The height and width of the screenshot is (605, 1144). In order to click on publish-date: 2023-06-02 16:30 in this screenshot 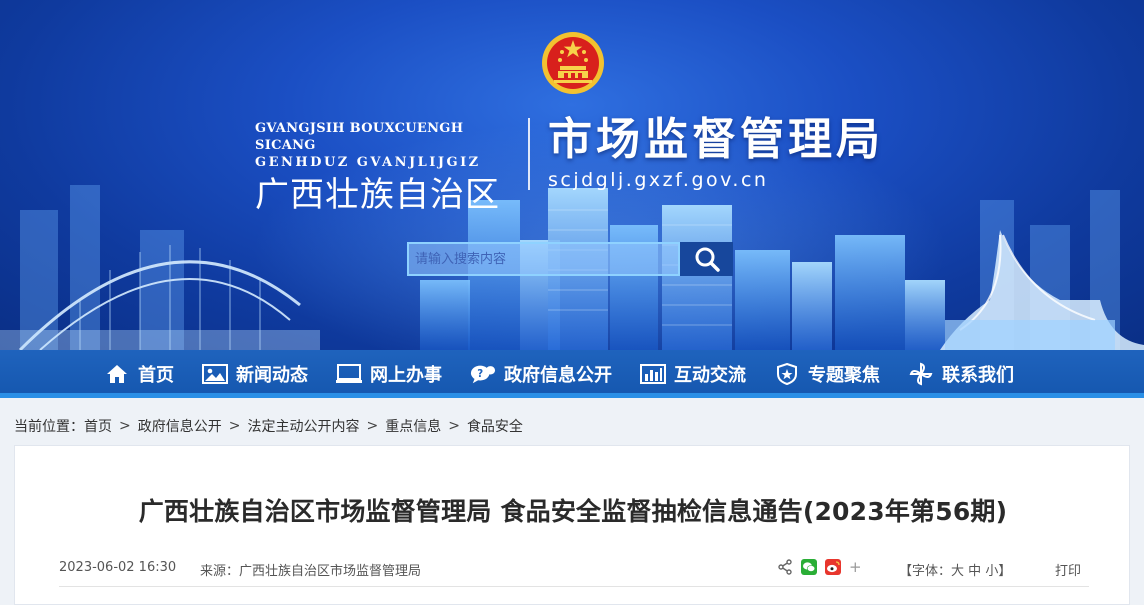, I will do `click(118, 567)`.